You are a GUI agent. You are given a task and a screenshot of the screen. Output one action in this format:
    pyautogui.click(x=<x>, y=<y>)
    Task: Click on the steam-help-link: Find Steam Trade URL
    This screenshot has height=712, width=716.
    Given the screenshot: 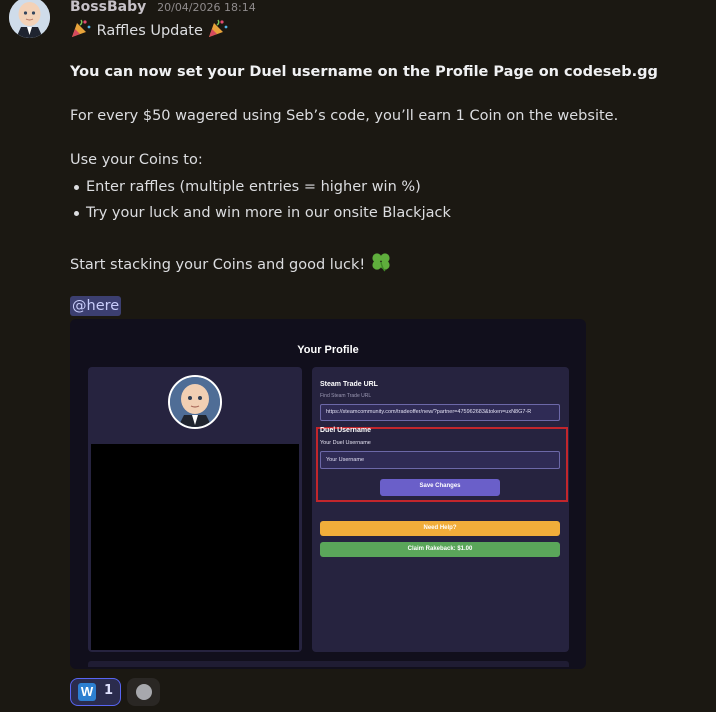 What is the action you would take?
    pyautogui.click(x=345, y=396)
    